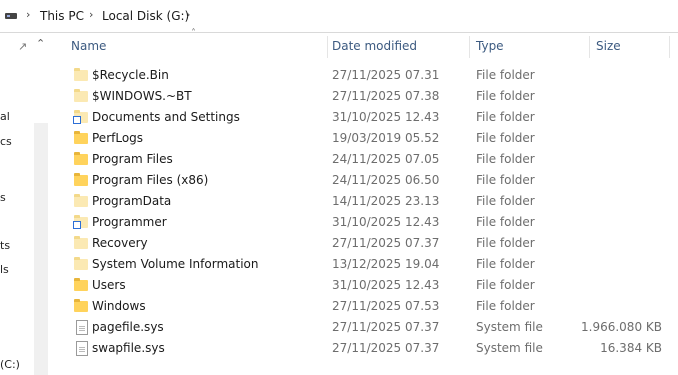  I want to click on column-label: Name, so click(89, 46).